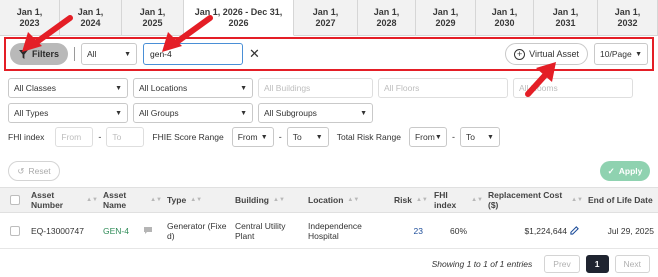 This screenshot has width=658, height=277. I want to click on locations-select: All Locations ▼, so click(193, 88).